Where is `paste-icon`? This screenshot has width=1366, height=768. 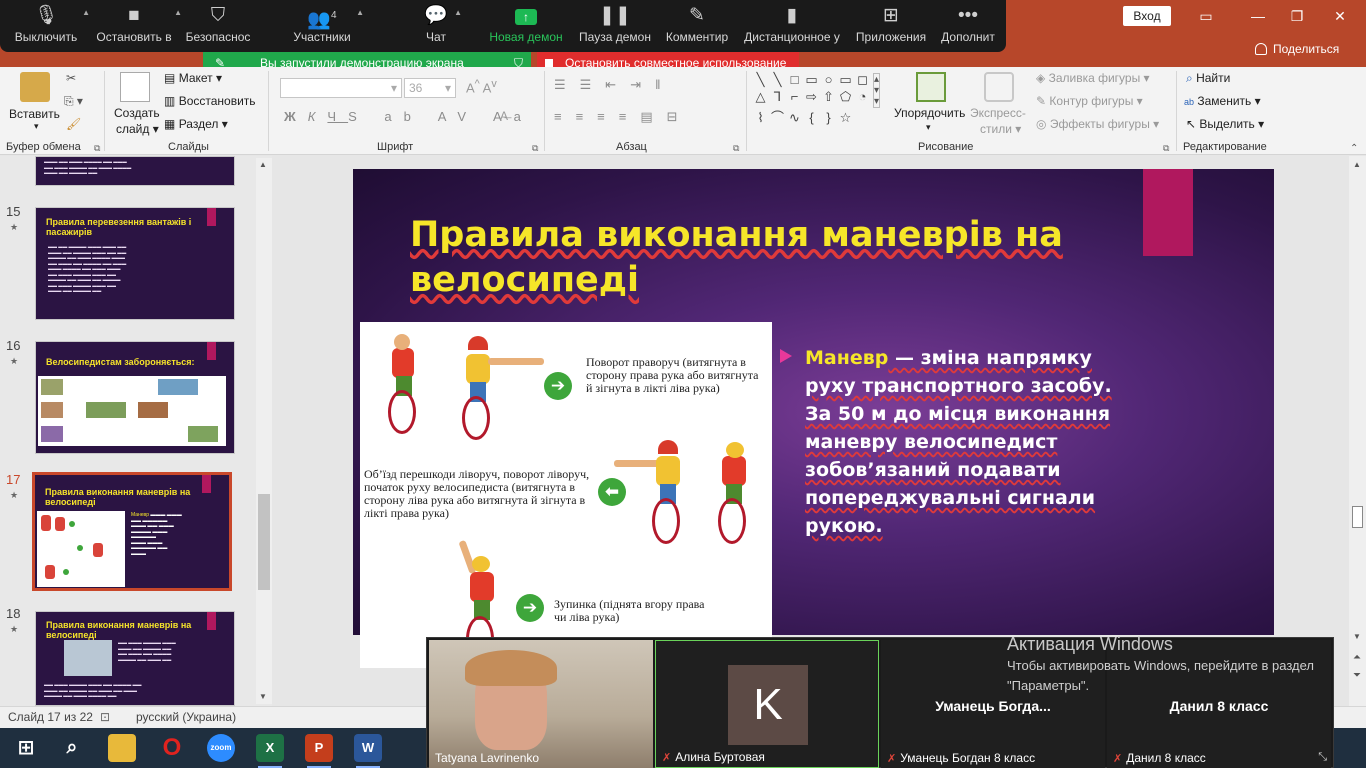
paste-icon is located at coordinates (35, 87).